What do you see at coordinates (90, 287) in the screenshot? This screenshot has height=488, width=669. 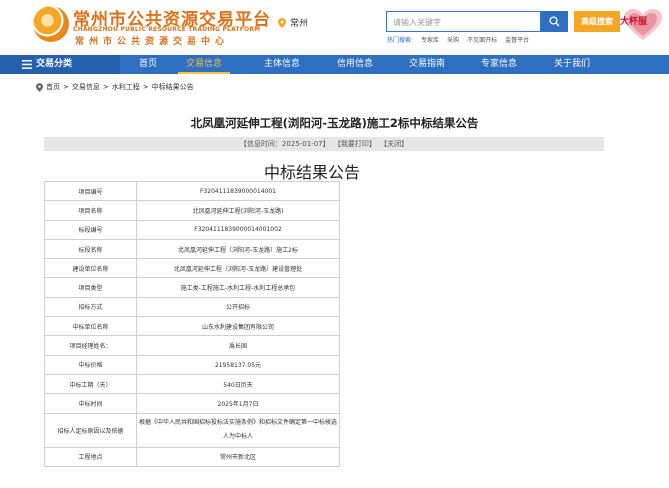 I see `row-key: 项目类型` at bounding box center [90, 287].